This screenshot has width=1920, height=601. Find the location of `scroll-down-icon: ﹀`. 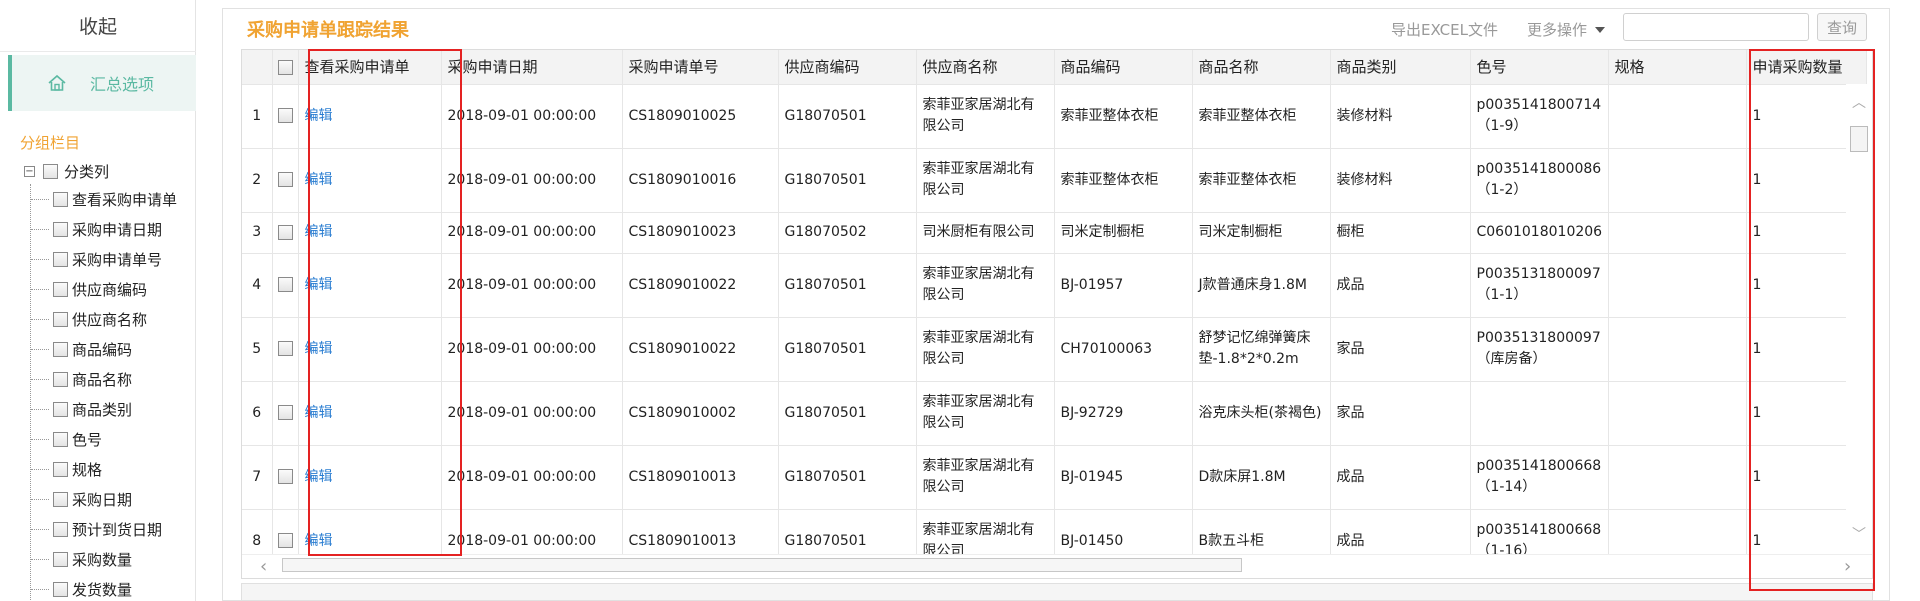

scroll-down-icon: ﹀ is located at coordinates (1859, 534).